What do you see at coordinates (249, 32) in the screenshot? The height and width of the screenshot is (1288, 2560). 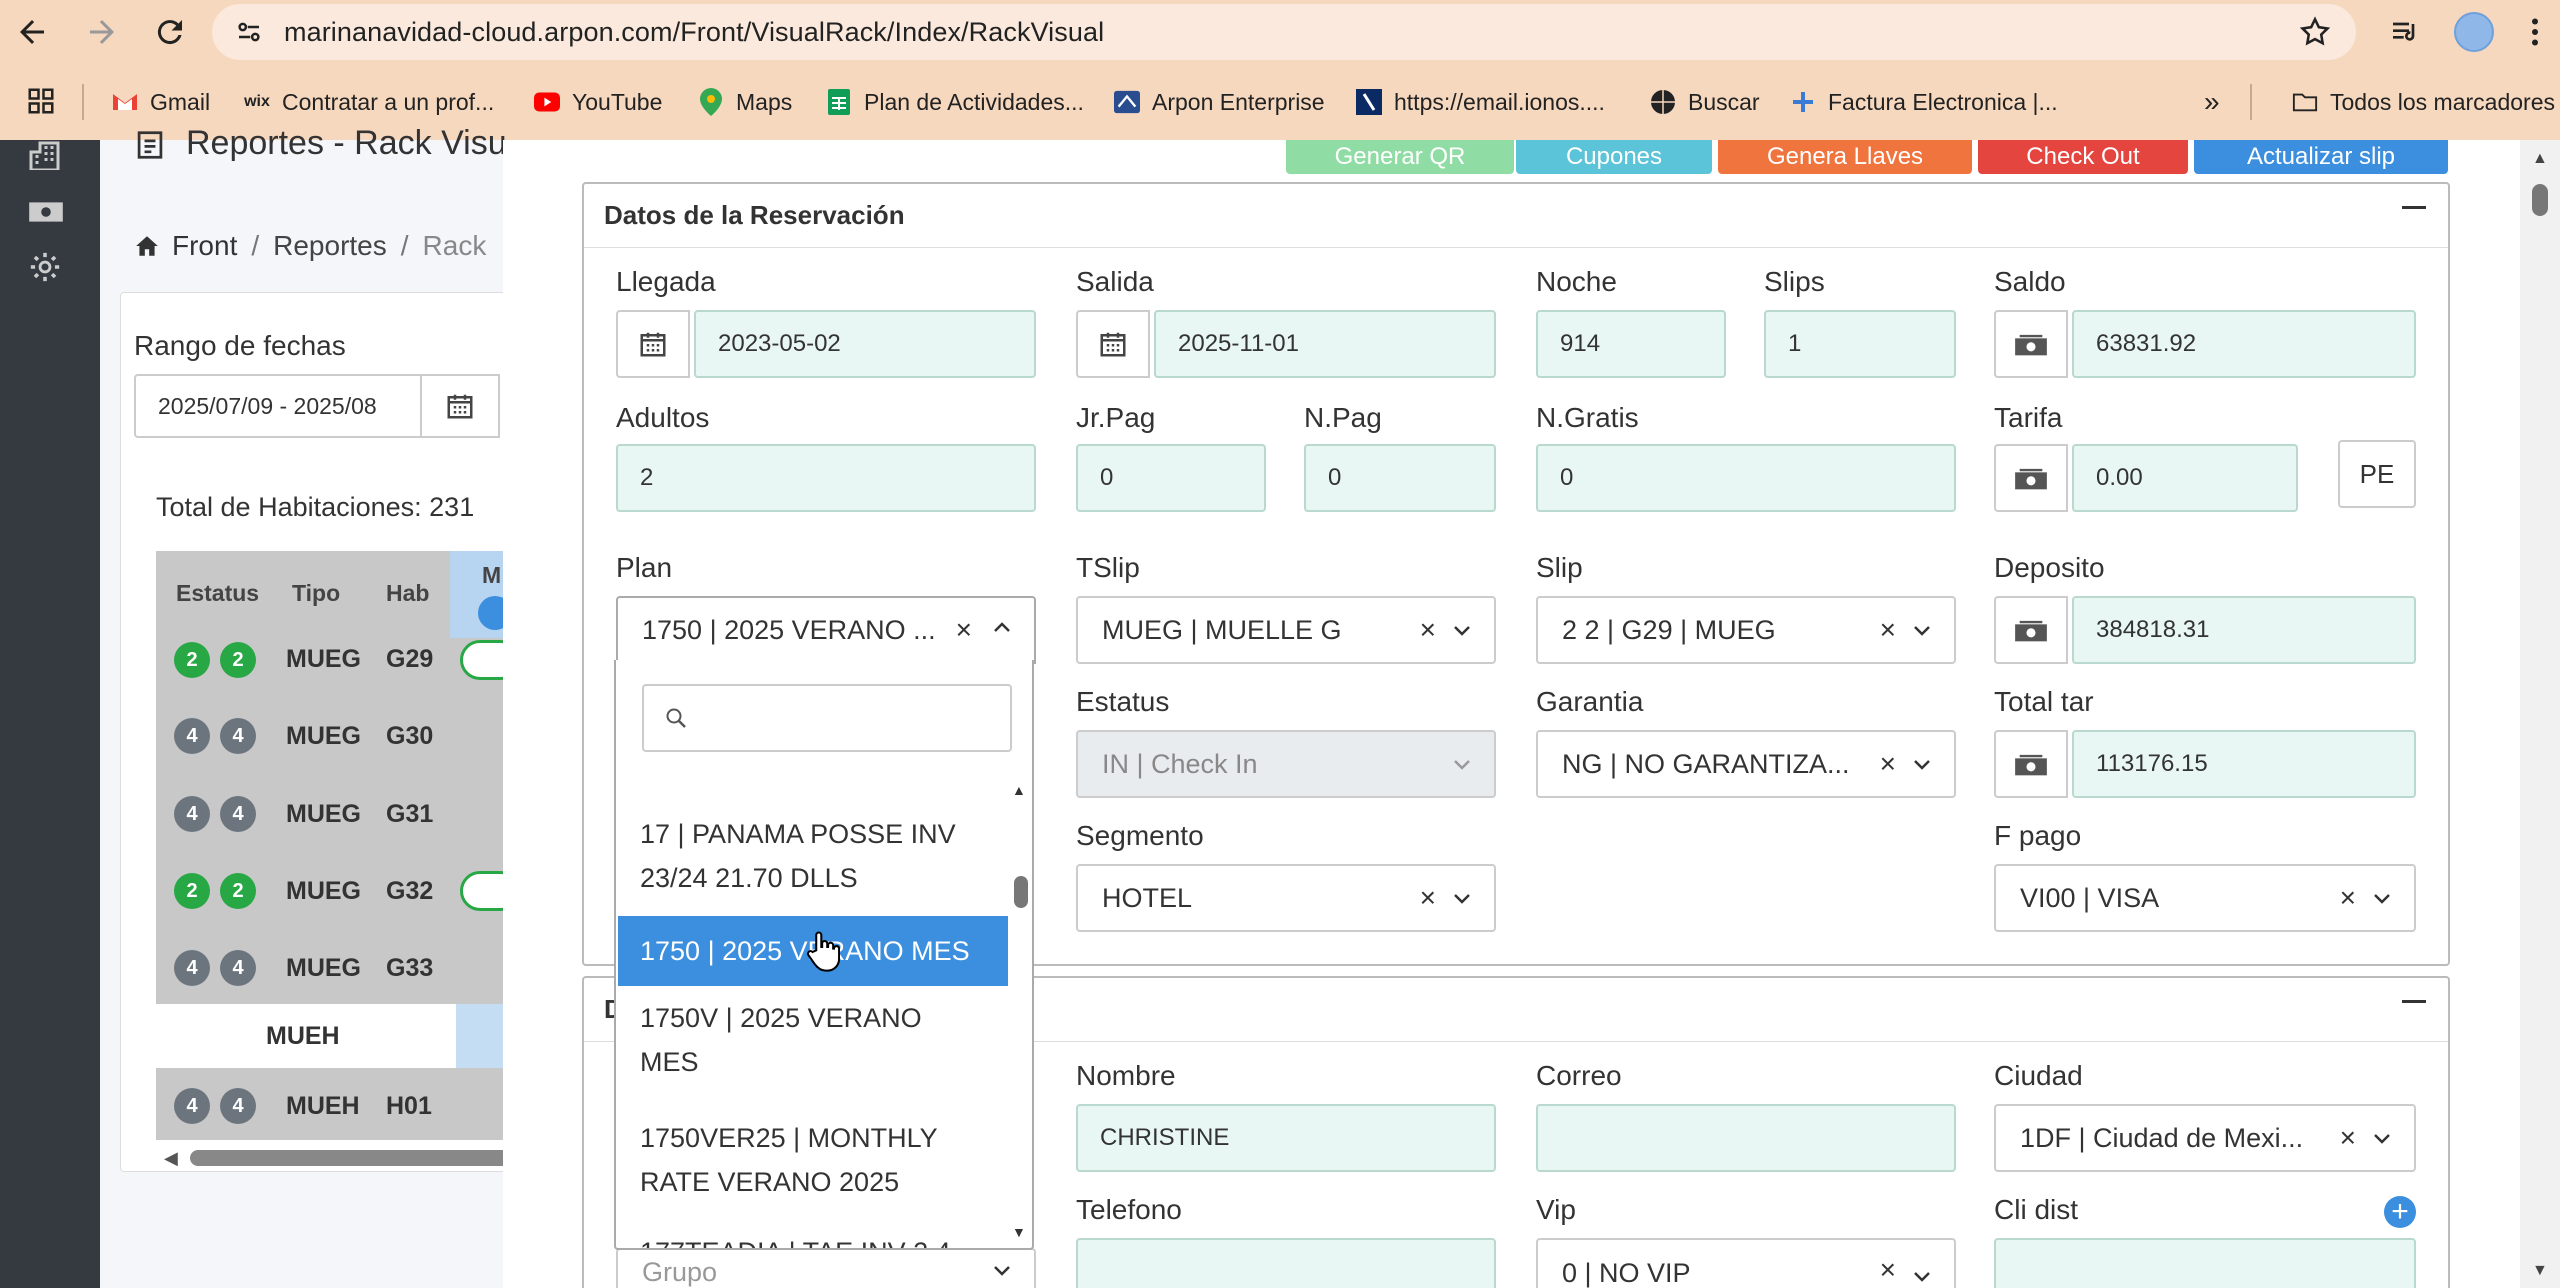 I see `site-settings-icon` at bounding box center [249, 32].